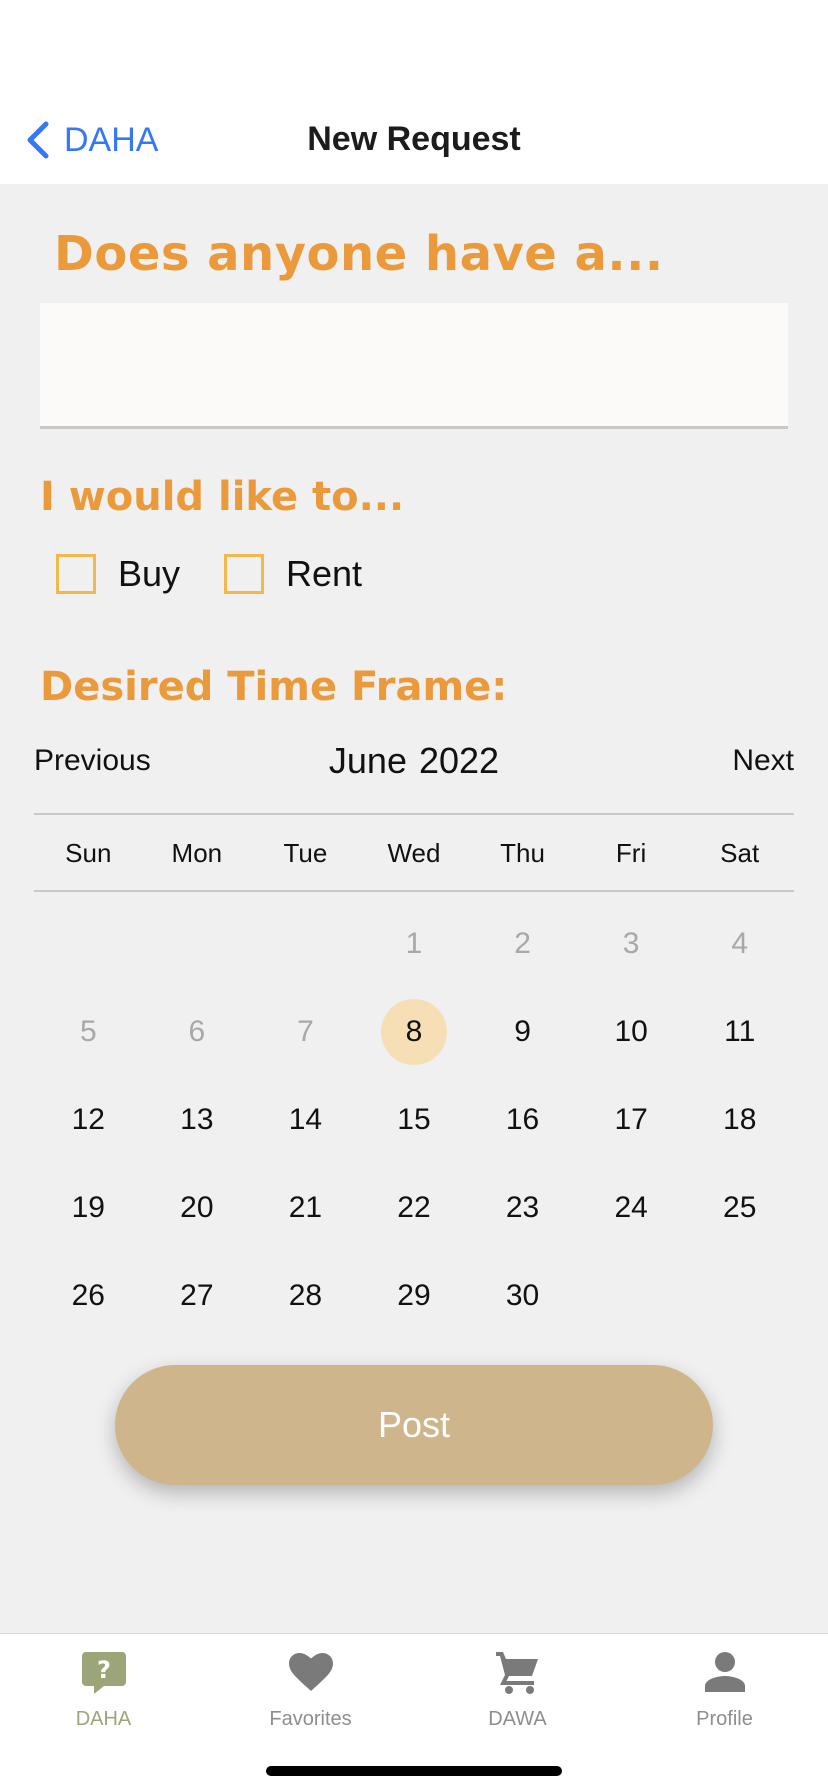  I want to click on buy-label: Buy, so click(149, 573).